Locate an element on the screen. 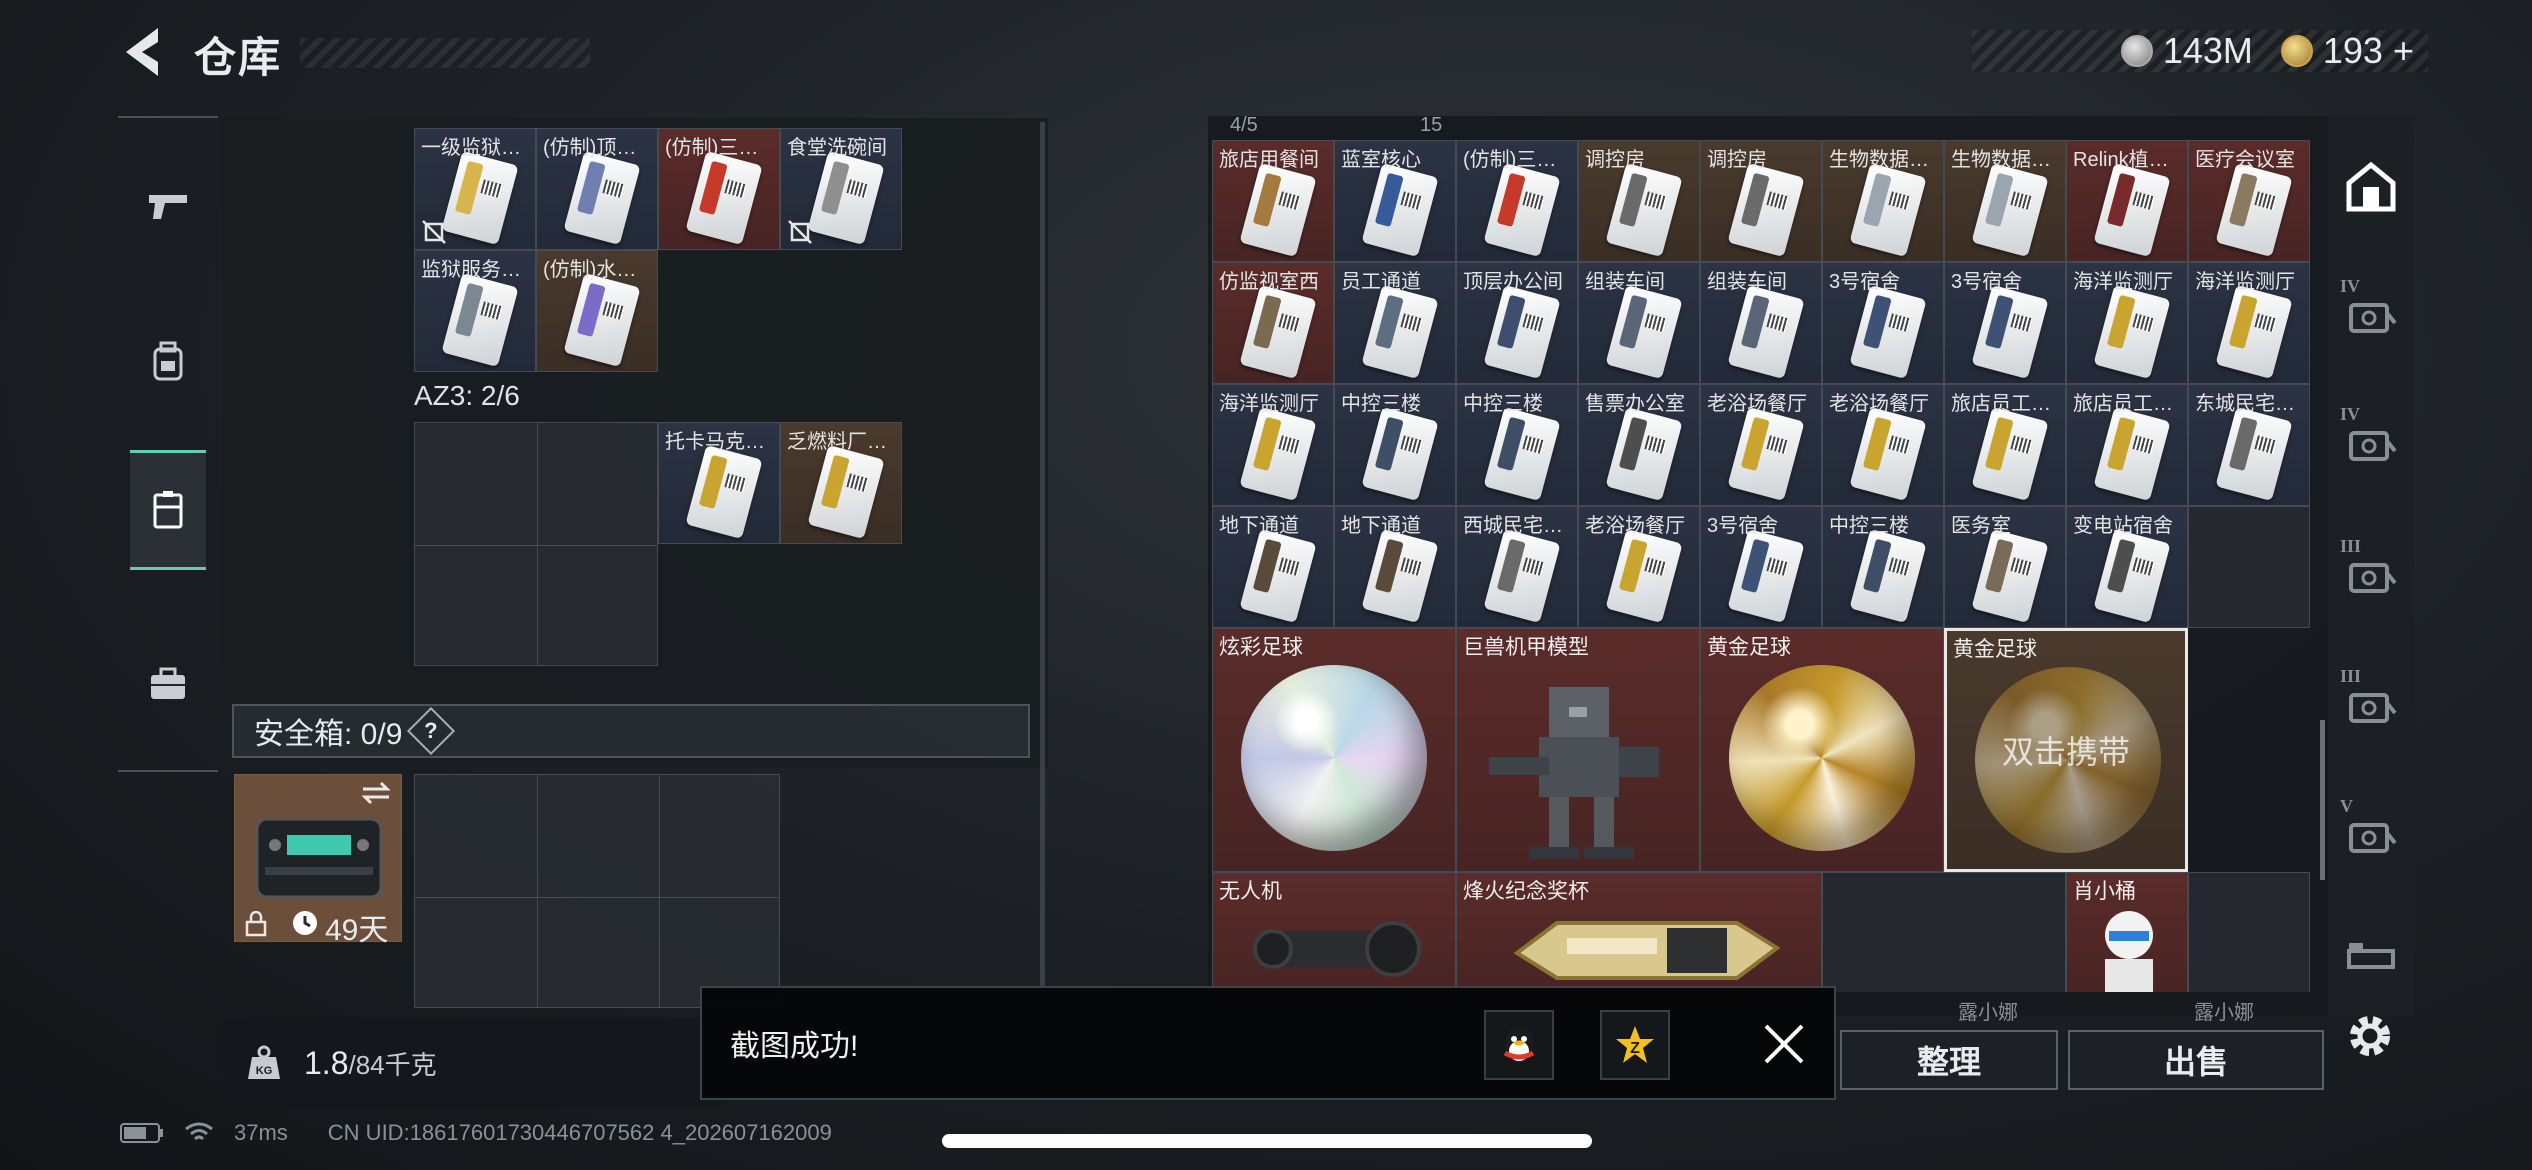  top-partial-count-2: 15 is located at coordinates (1431, 125).